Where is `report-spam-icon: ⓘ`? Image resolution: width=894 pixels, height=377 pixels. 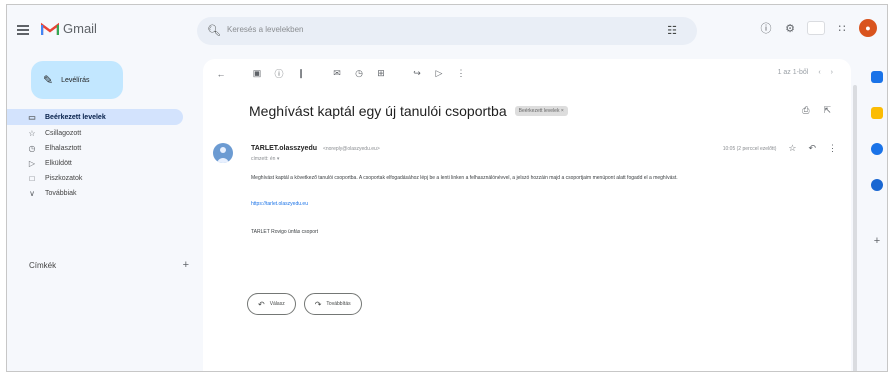
report-spam-icon: ⓘ is located at coordinates (279, 73).